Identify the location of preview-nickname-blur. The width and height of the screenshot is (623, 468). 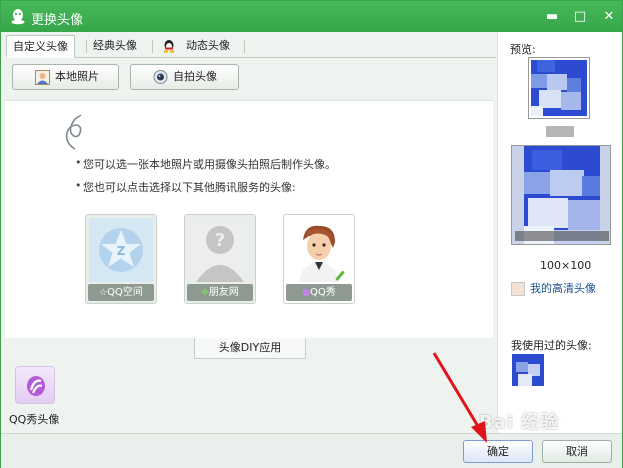
(560, 131).